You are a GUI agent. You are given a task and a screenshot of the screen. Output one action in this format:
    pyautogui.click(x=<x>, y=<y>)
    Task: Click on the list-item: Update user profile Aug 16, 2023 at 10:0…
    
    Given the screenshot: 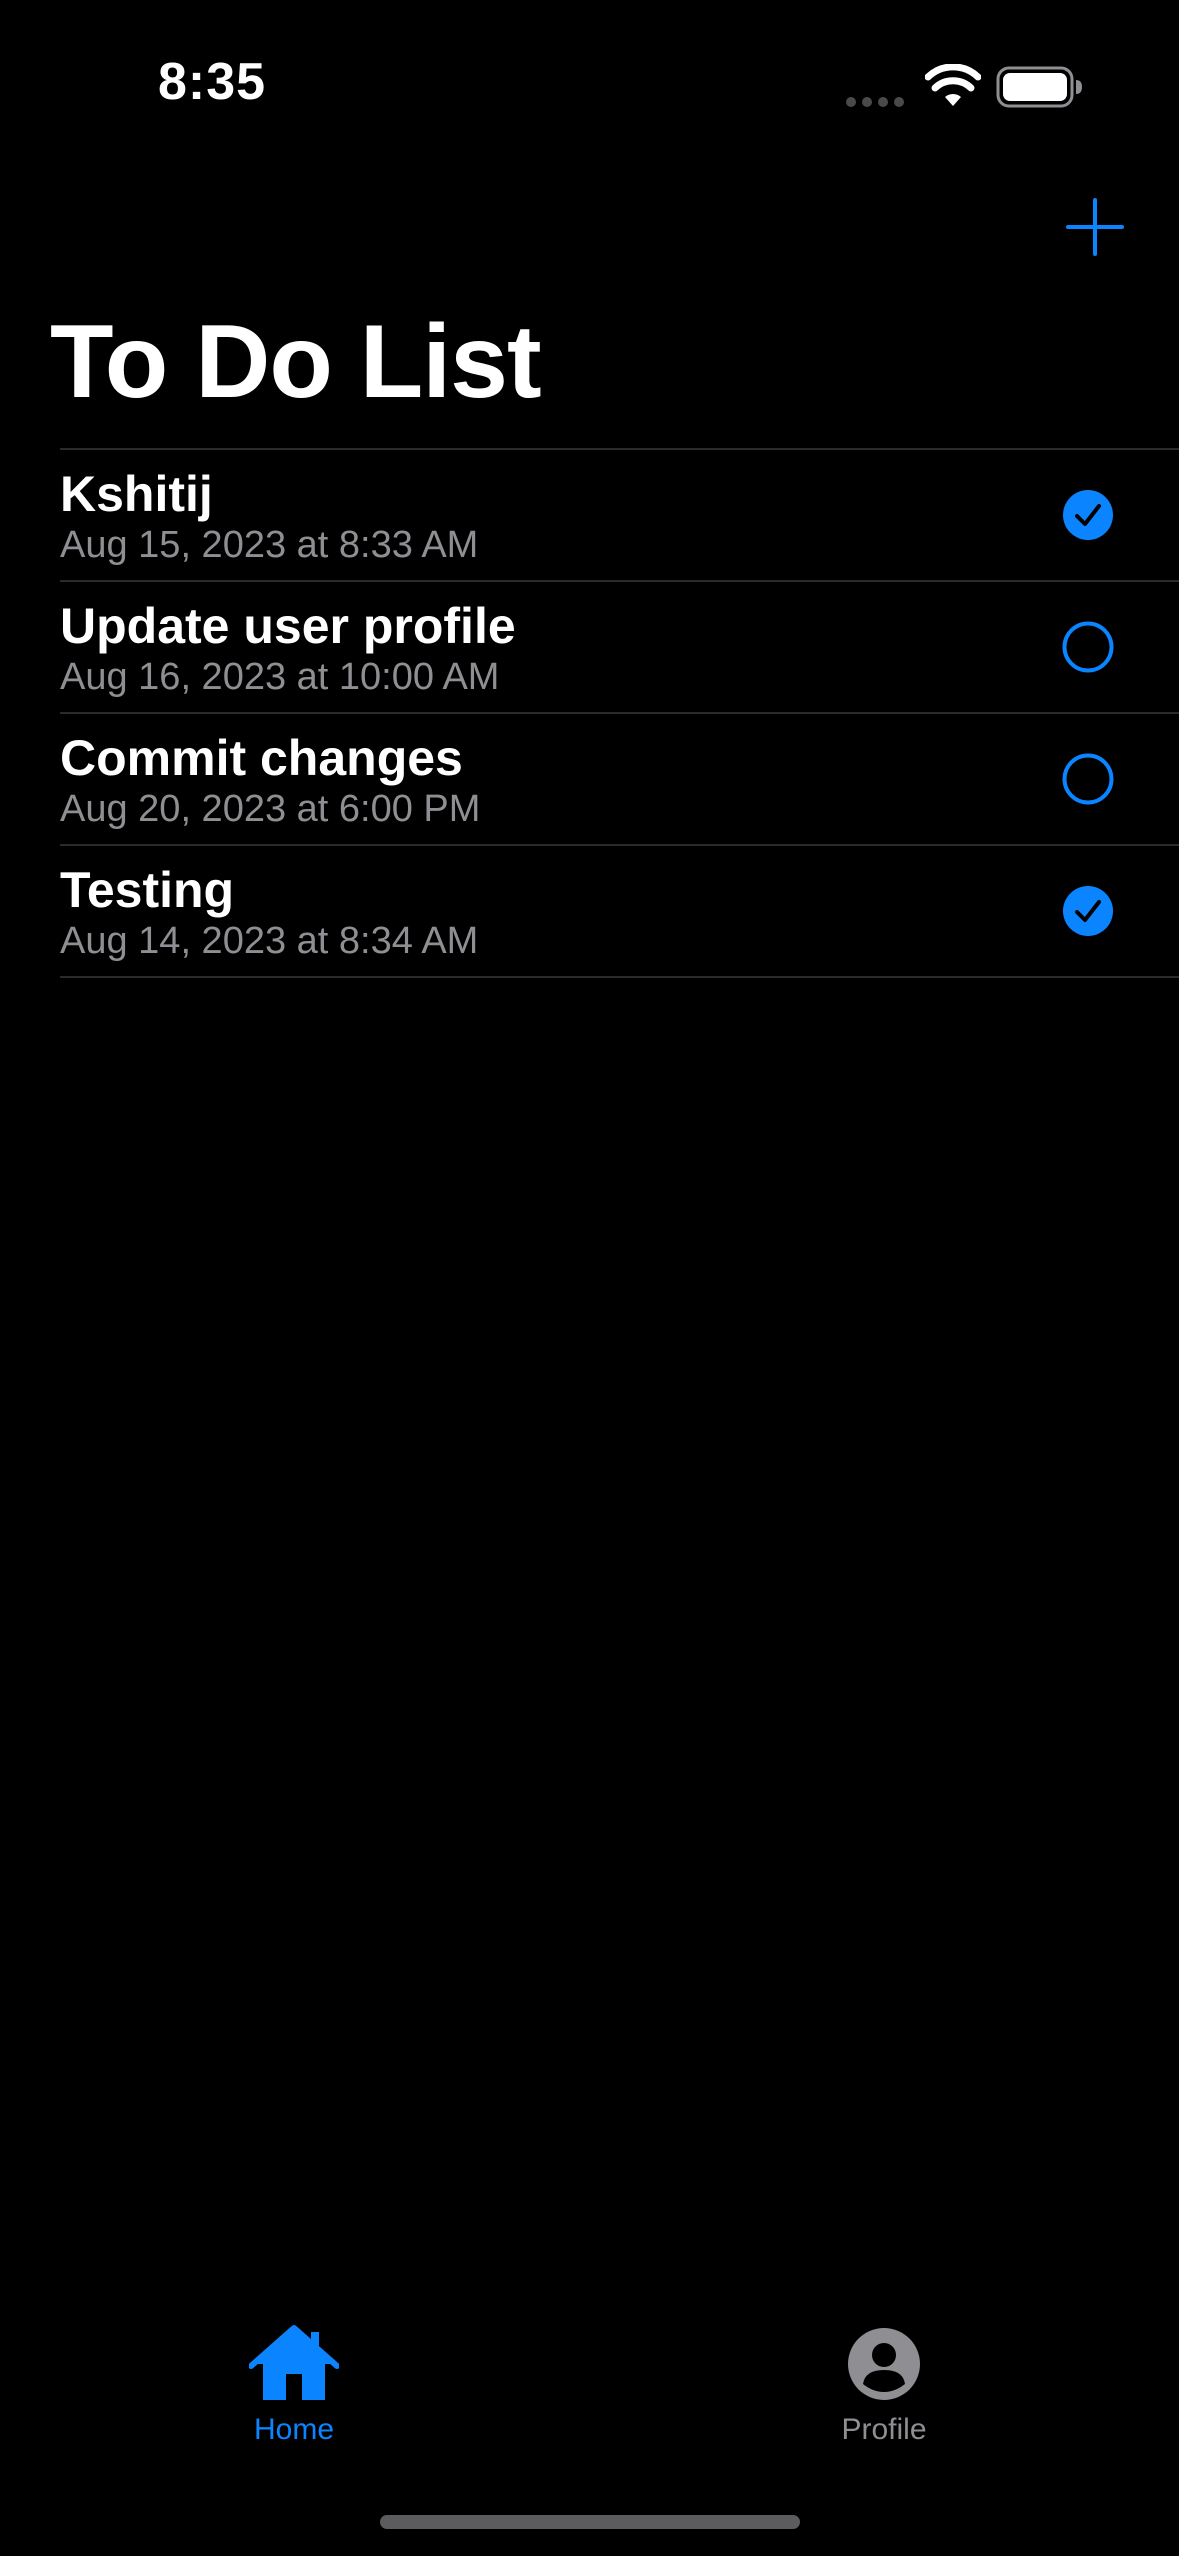 What is the action you would take?
    pyautogui.click(x=619, y=648)
    